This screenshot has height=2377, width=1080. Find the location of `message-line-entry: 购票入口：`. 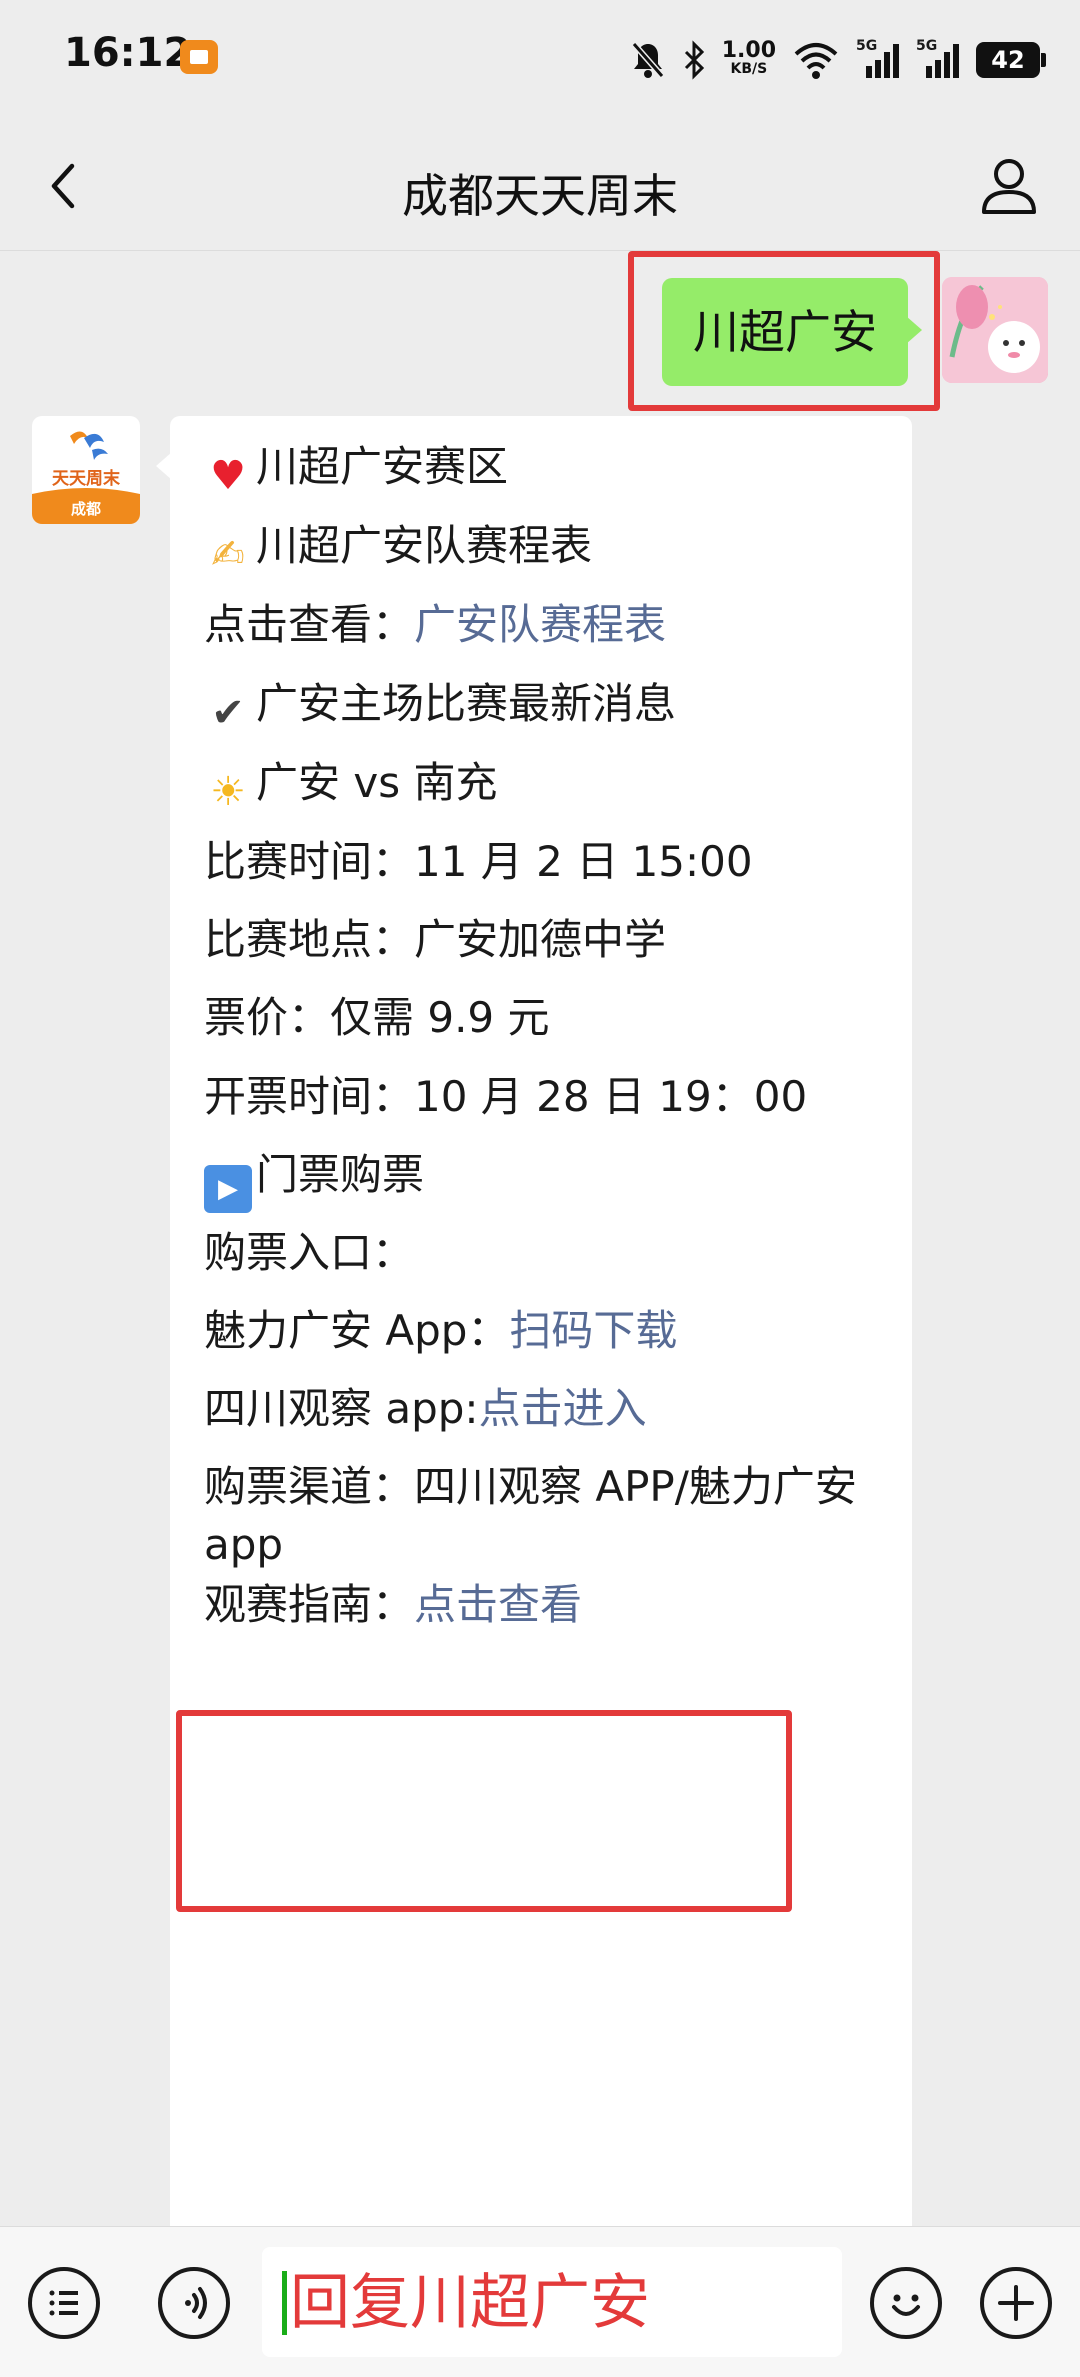

message-line-entry: 购票入口： is located at coordinates (309, 1252).